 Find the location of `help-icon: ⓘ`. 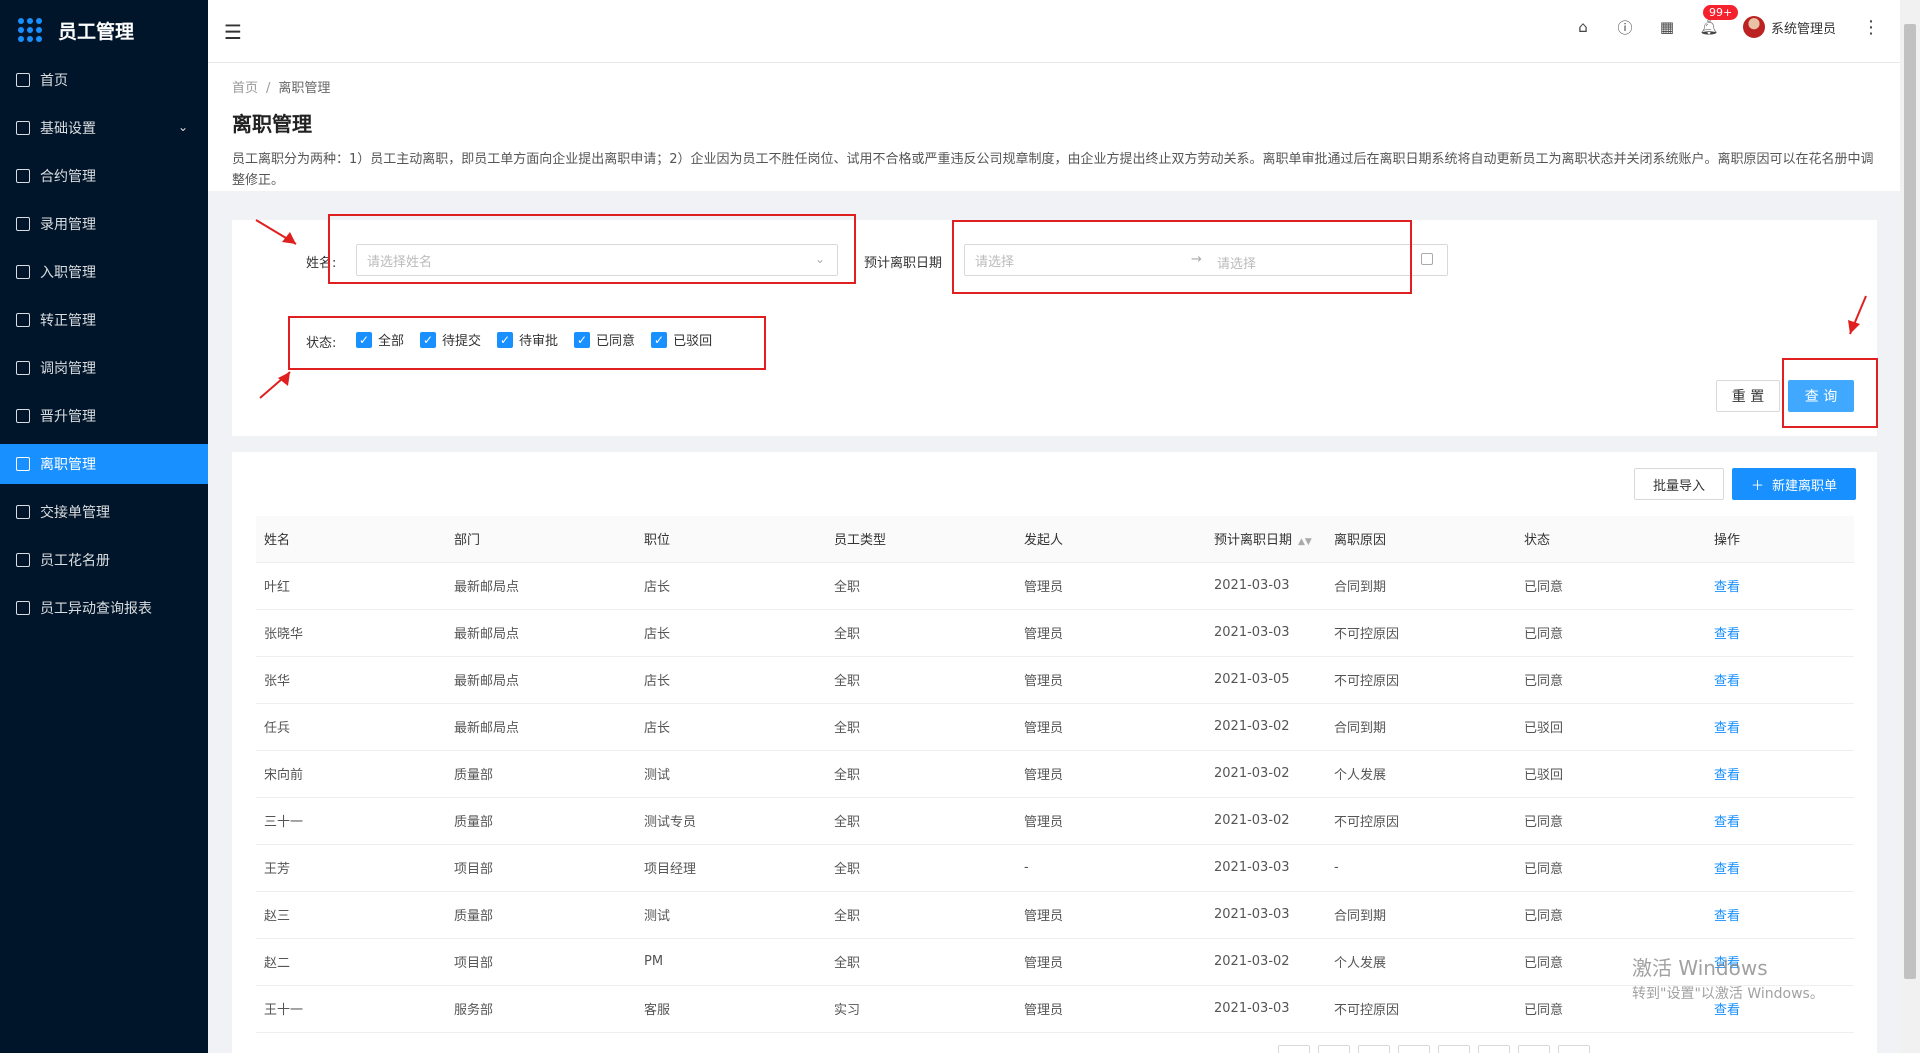

help-icon: ⓘ is located at coordinates (1625, 28).